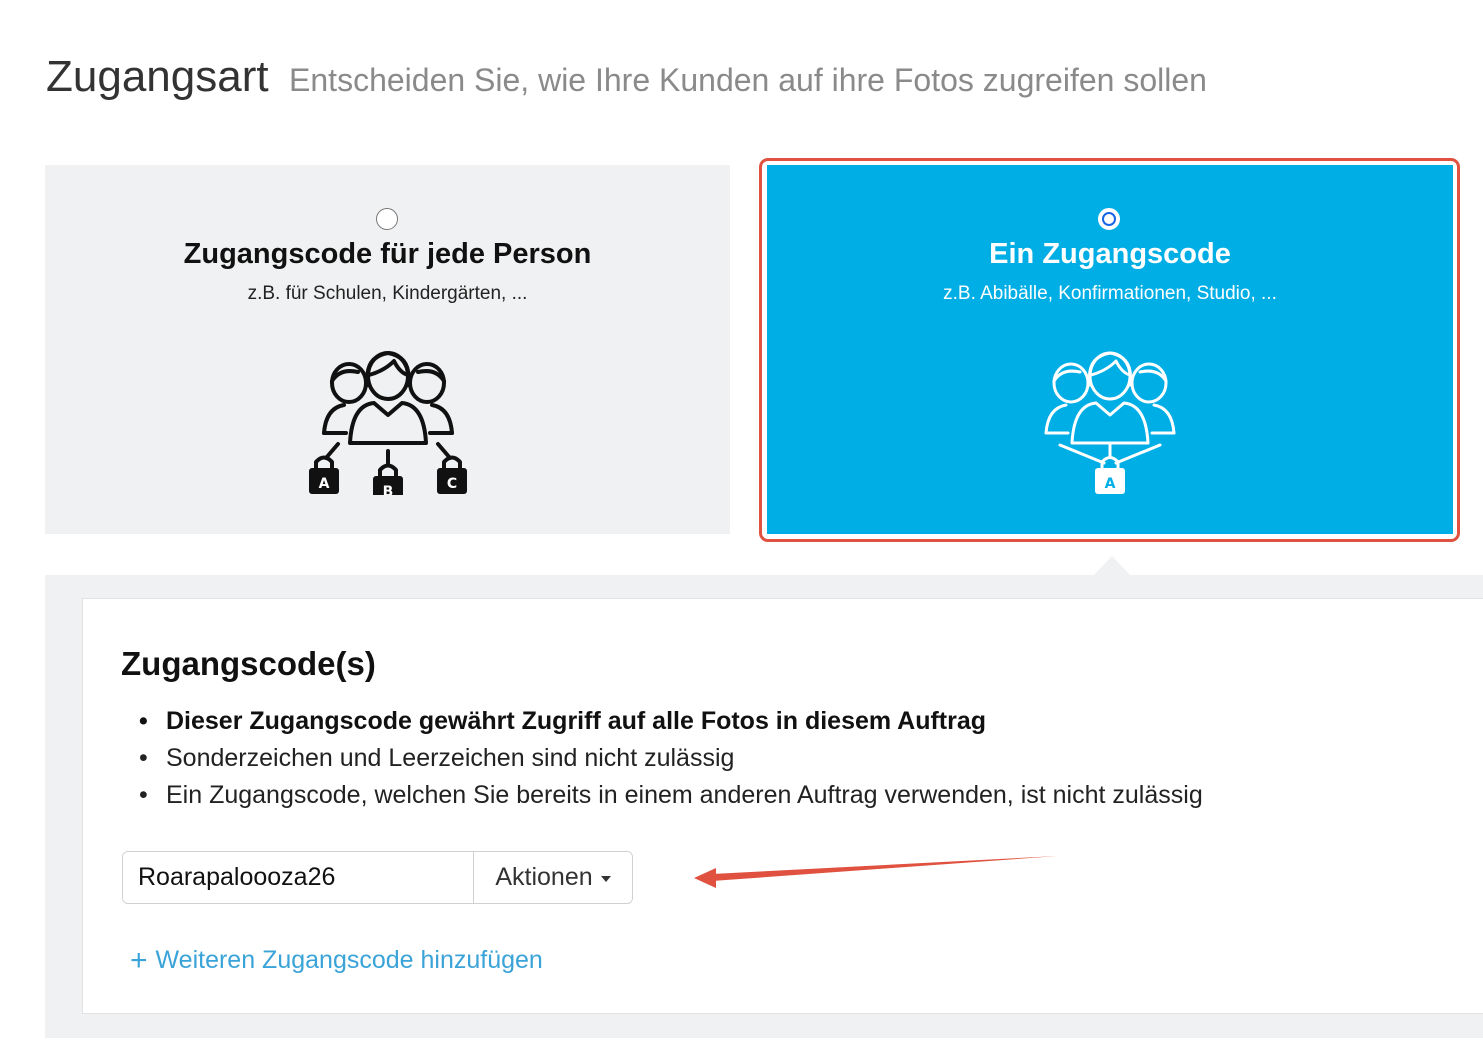 The height and width of the screenshot is (1061, 1483). I want to click on actions-label: Aktionen, so click(544, 877).